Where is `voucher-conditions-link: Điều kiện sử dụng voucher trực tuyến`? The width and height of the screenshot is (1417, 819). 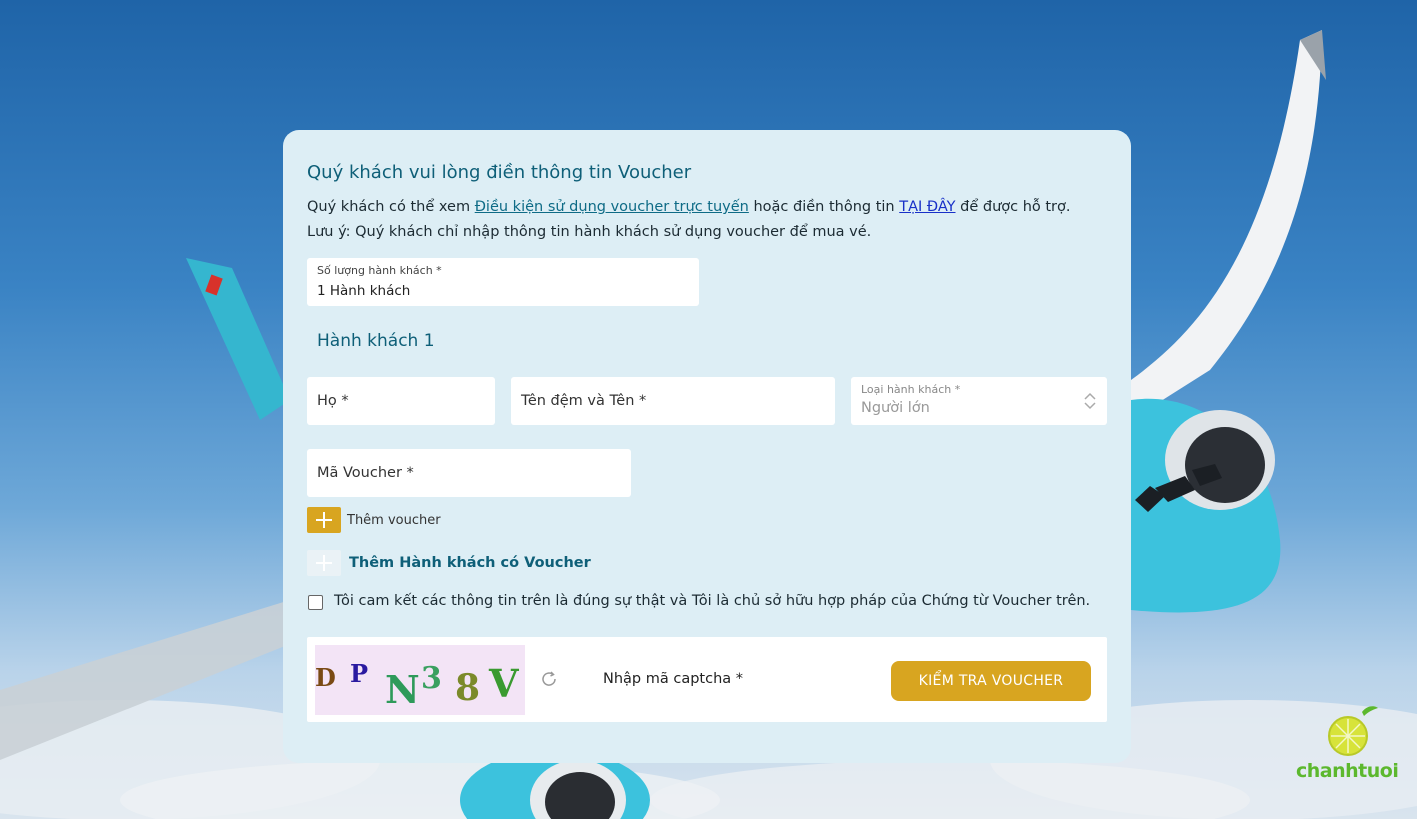
voucher-conditions-link: Điều kiện sử dụng voucher trực tuyến is located at coordinates (612, 207).